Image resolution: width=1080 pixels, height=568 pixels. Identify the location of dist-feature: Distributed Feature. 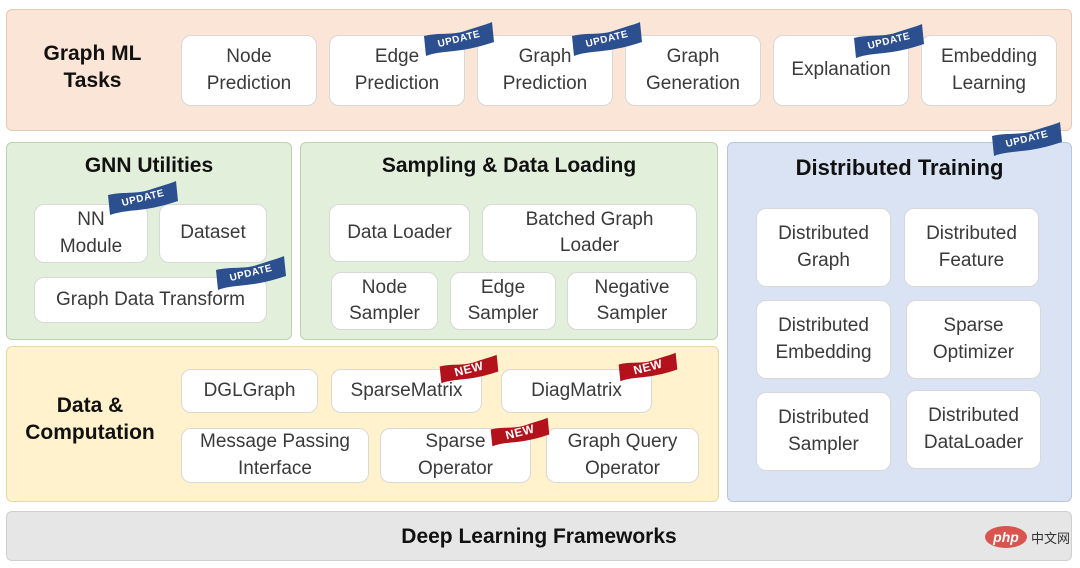
(971, 247).